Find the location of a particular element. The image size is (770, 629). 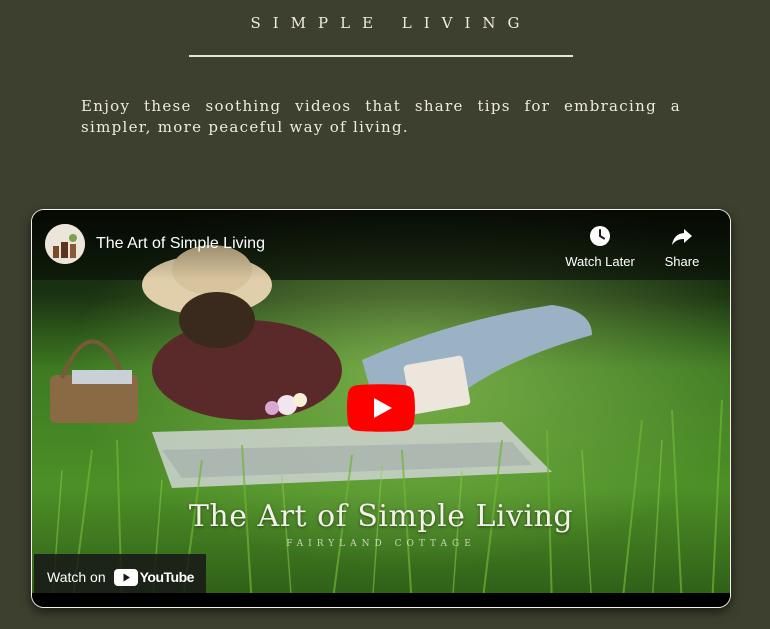

section-title: SIMPLE LIVING is located at coordinates (391, 23).